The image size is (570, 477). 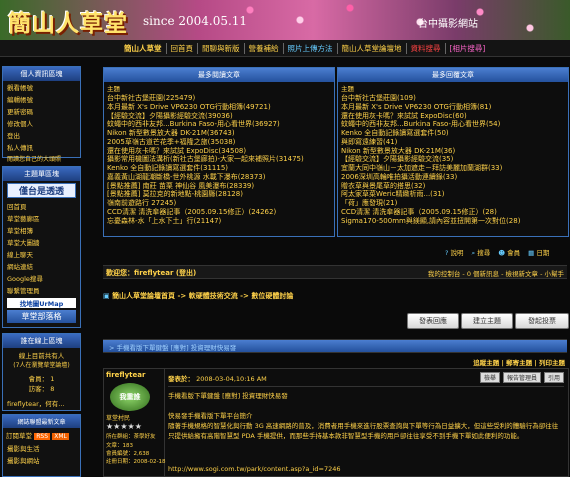 What do you see at coordinates (453, 194) in the screenshot?
I see `list-item: 阿太家草菜Weric精緻析雨...(31)` at bounding box center [453, 194].